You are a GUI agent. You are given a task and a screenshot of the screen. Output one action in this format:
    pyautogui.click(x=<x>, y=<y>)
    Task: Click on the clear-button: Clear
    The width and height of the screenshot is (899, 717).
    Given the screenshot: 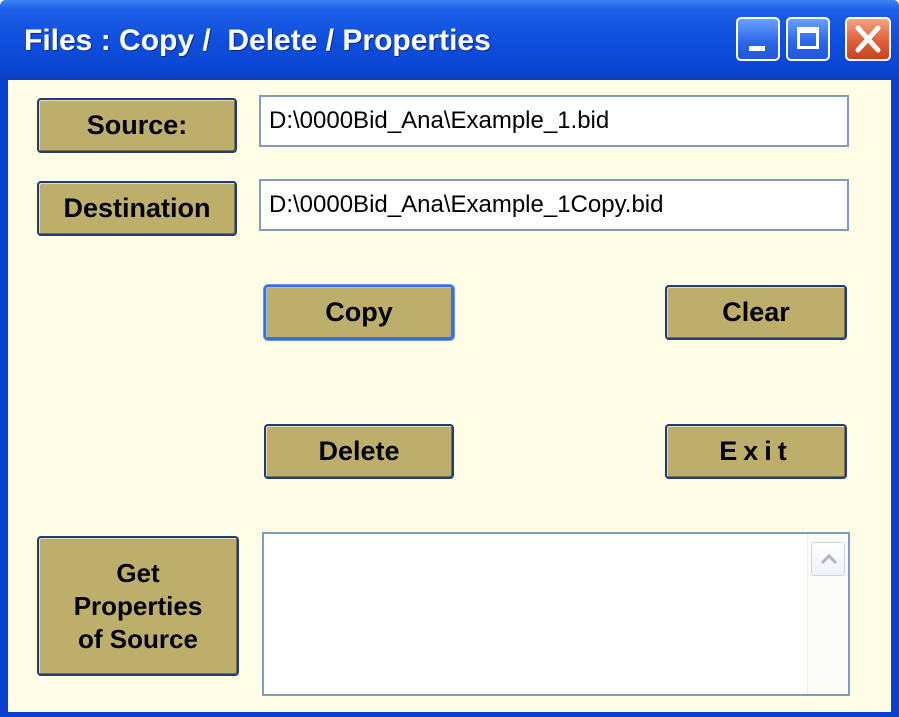 What is the action you would take?
    pyautogui.click(x=756, y=312)
    